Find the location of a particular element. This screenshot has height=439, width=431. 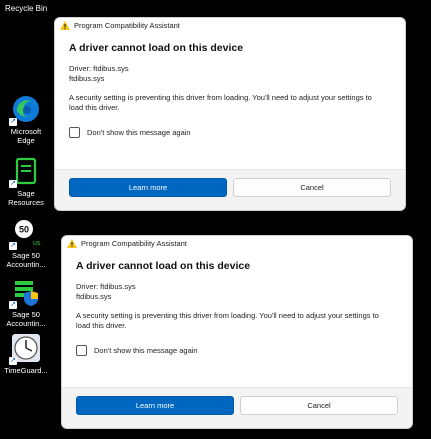

clock-icon: ↗ is located at coordinates (25, 349).